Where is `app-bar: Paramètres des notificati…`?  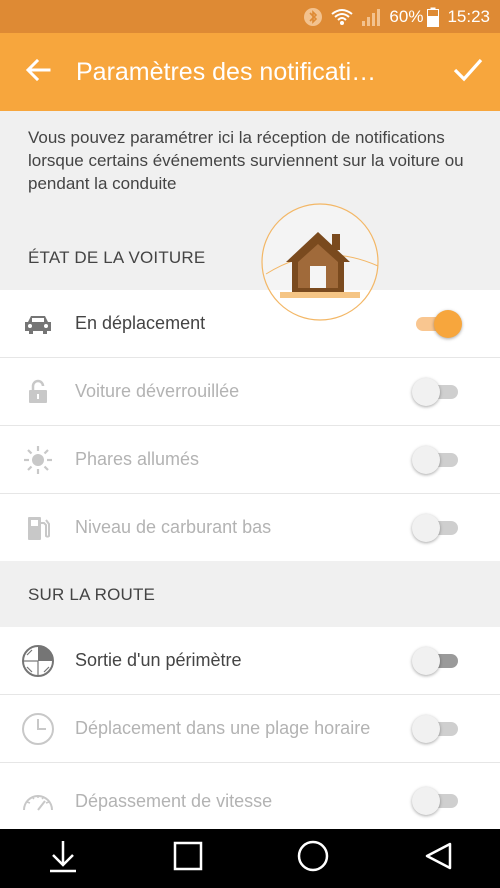
app-bar: Paramètres des notificati… is located at coordinates (250, 72).